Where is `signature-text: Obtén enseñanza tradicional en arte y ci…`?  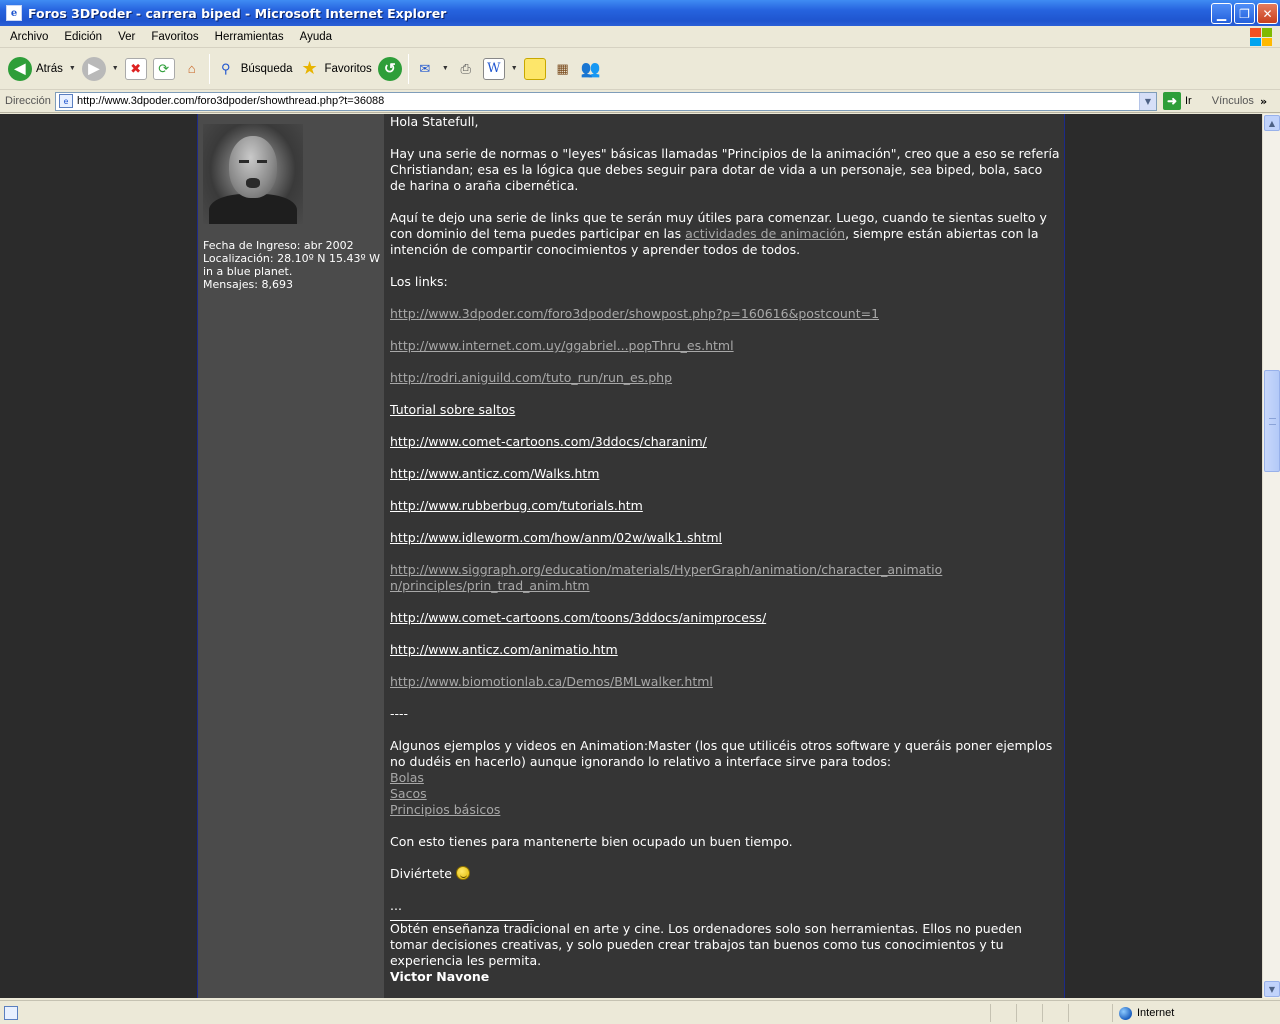
signature-text: Obtén enseñanza tradicional en arte y ci… is located at coordinates (706, 944).